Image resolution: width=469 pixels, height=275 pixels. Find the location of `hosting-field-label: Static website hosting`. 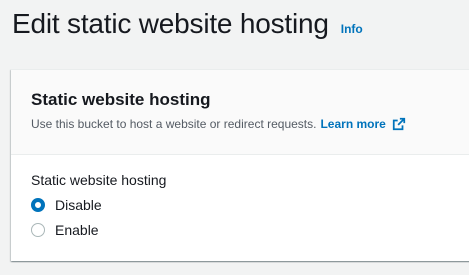

hosting-field-label: Static website hosting is located at coordinates (99, 180).